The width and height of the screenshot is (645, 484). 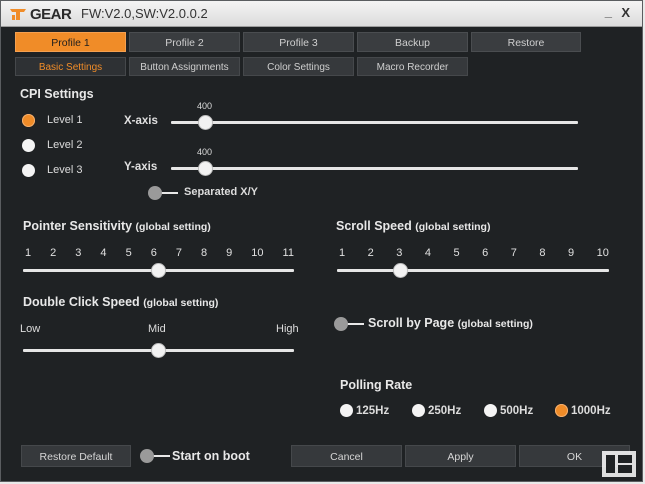 What do you see at coordinates (399, 253) in the screenshot?
I see `scroll-tick: 3` at bounding box center [399, 253].